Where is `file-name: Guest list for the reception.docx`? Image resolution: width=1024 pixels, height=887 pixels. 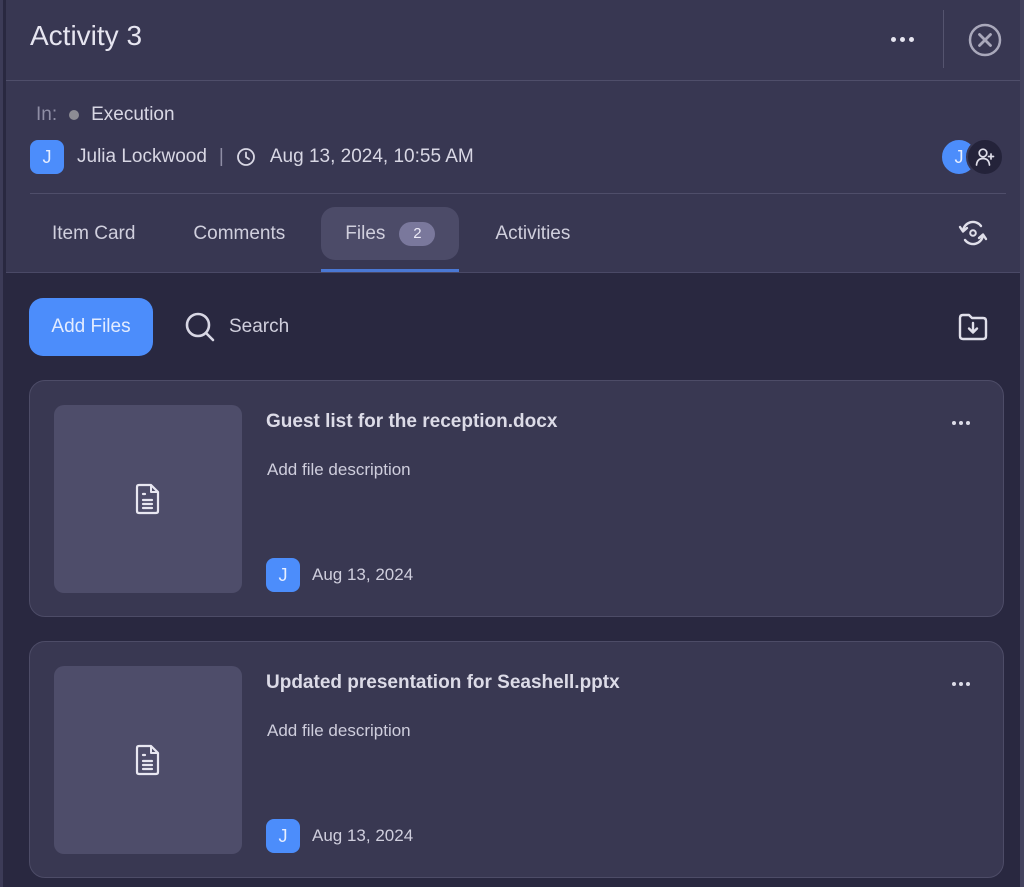 file-name: Guest list for the reception.docx is located at coordinates (411, 422).